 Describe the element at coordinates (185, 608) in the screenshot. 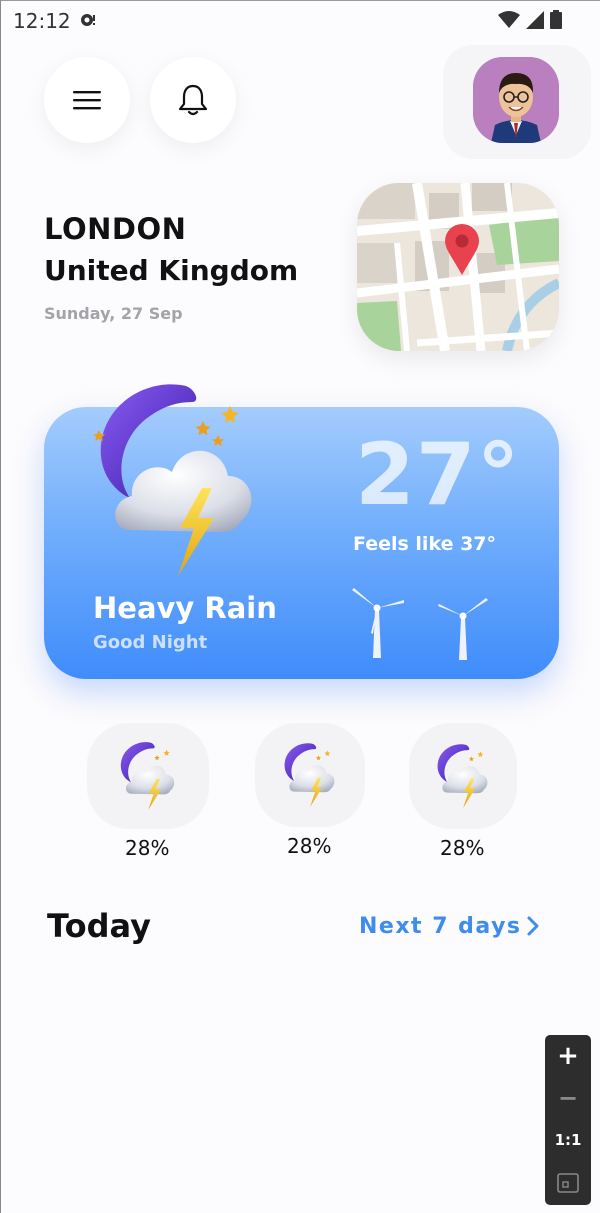

I see `weather-condition: Heavy Rain` at that location.